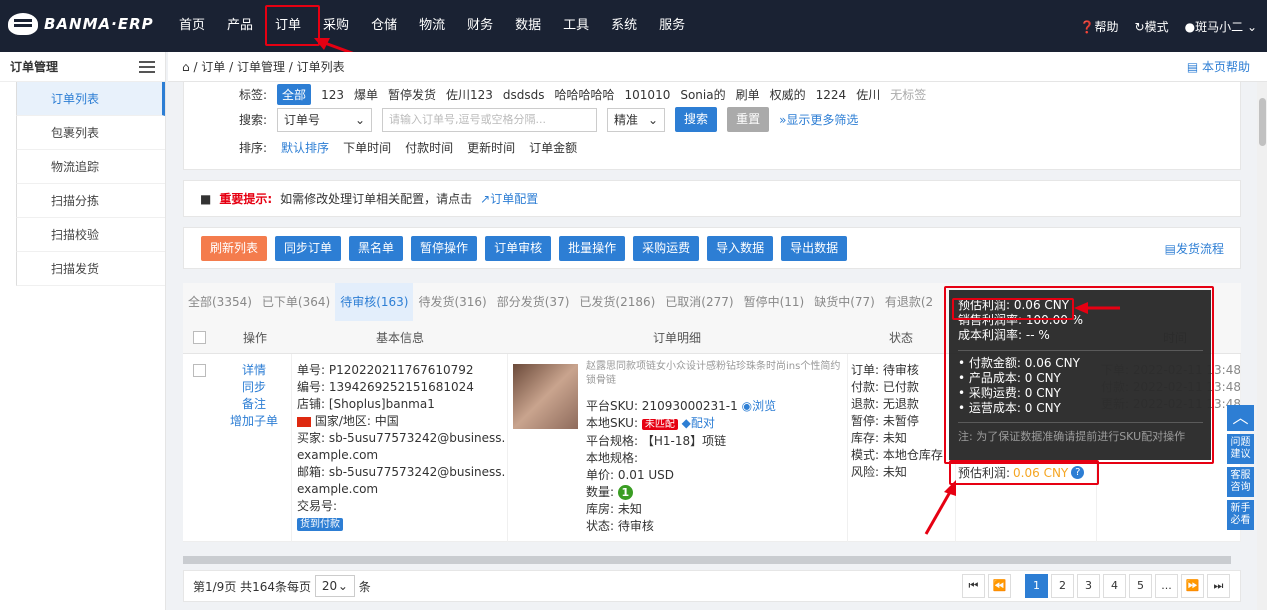 Image resolution: width=1267 pixels, height=610 pixels. I want to click on match-select: 精准 ⌄, so click(636, 119).